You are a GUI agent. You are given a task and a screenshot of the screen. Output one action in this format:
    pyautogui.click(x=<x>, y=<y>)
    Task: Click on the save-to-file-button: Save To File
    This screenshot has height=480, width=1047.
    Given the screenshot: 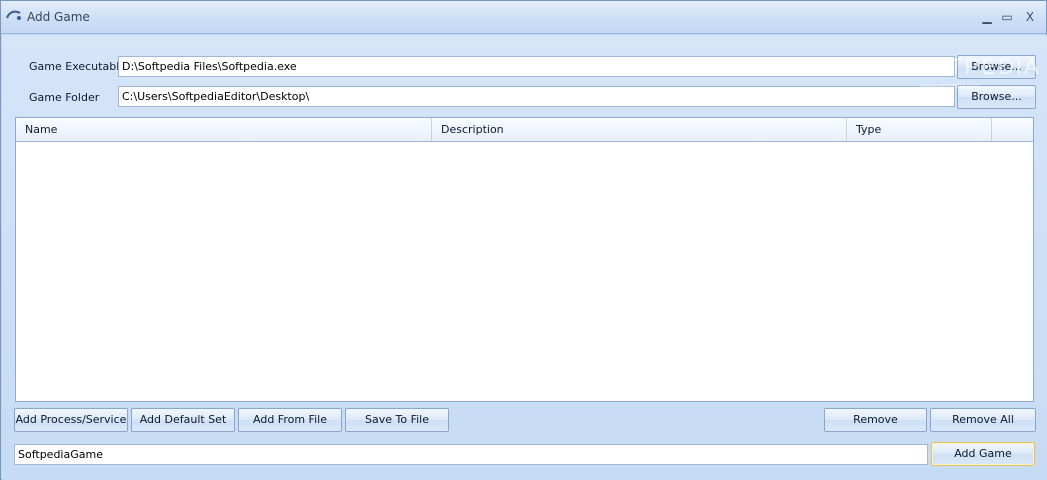 What is the action you would take?
    pyautogui.click(x=397, y=420)
    